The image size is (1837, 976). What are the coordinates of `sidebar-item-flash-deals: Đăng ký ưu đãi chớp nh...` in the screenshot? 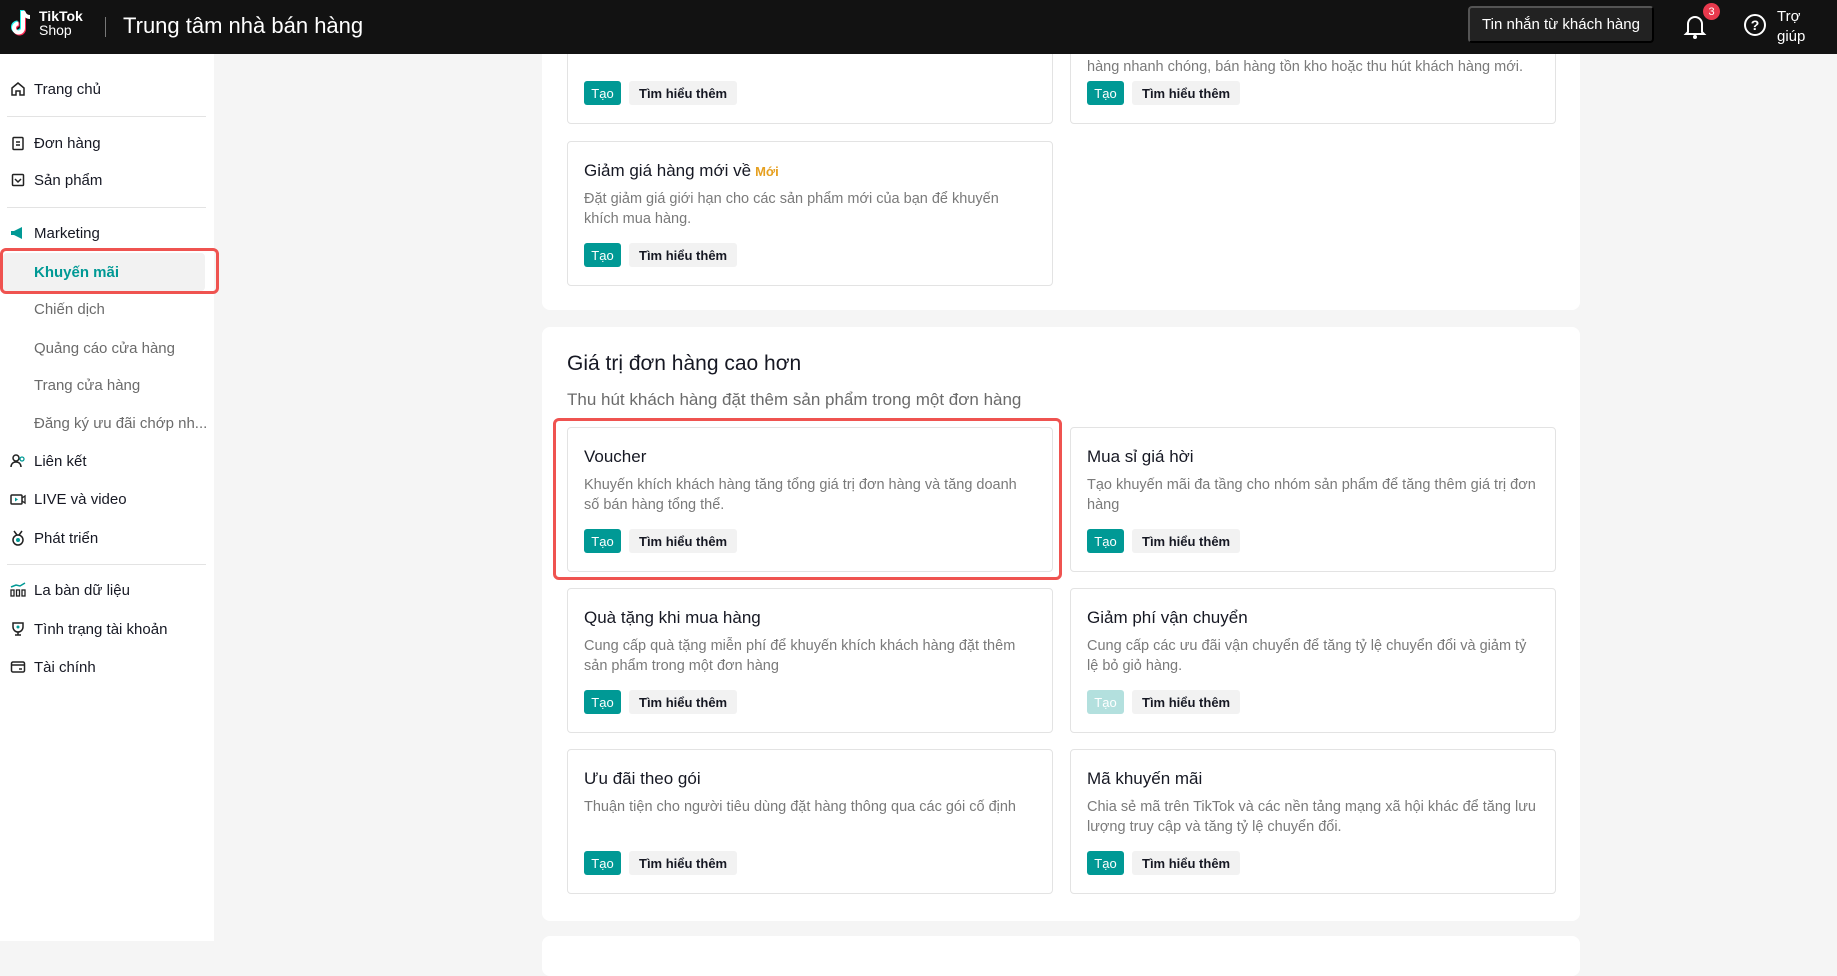 It's located at (107, 423).